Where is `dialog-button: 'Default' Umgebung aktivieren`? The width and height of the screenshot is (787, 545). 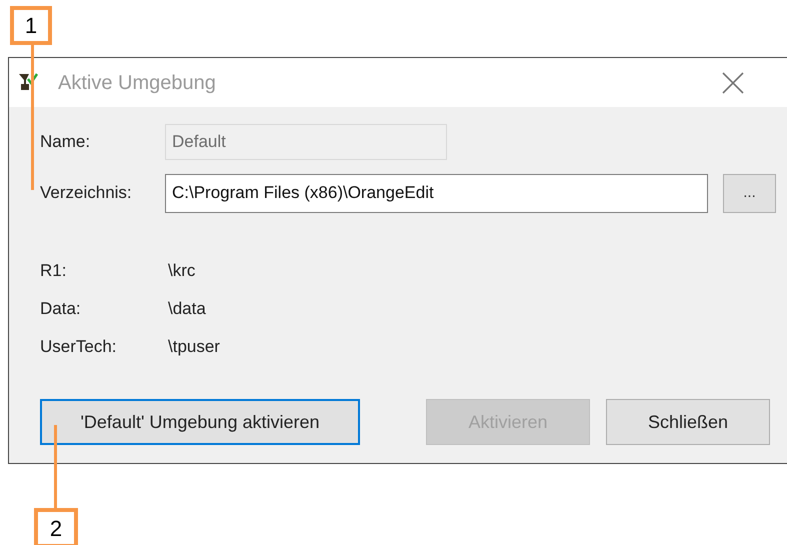
dialog-button: 'Default' Umgebung aktivieren is located at coordinates (200, 422).